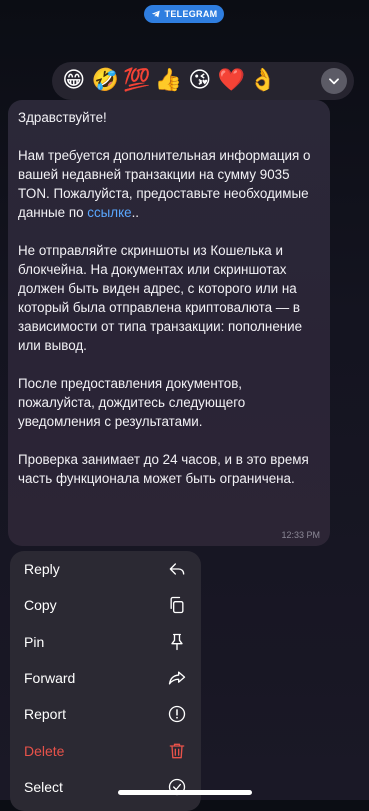  Describe the element at coordinates (105, 750) in the screenshot. I see `menu-item-delete: Delete` at that location.